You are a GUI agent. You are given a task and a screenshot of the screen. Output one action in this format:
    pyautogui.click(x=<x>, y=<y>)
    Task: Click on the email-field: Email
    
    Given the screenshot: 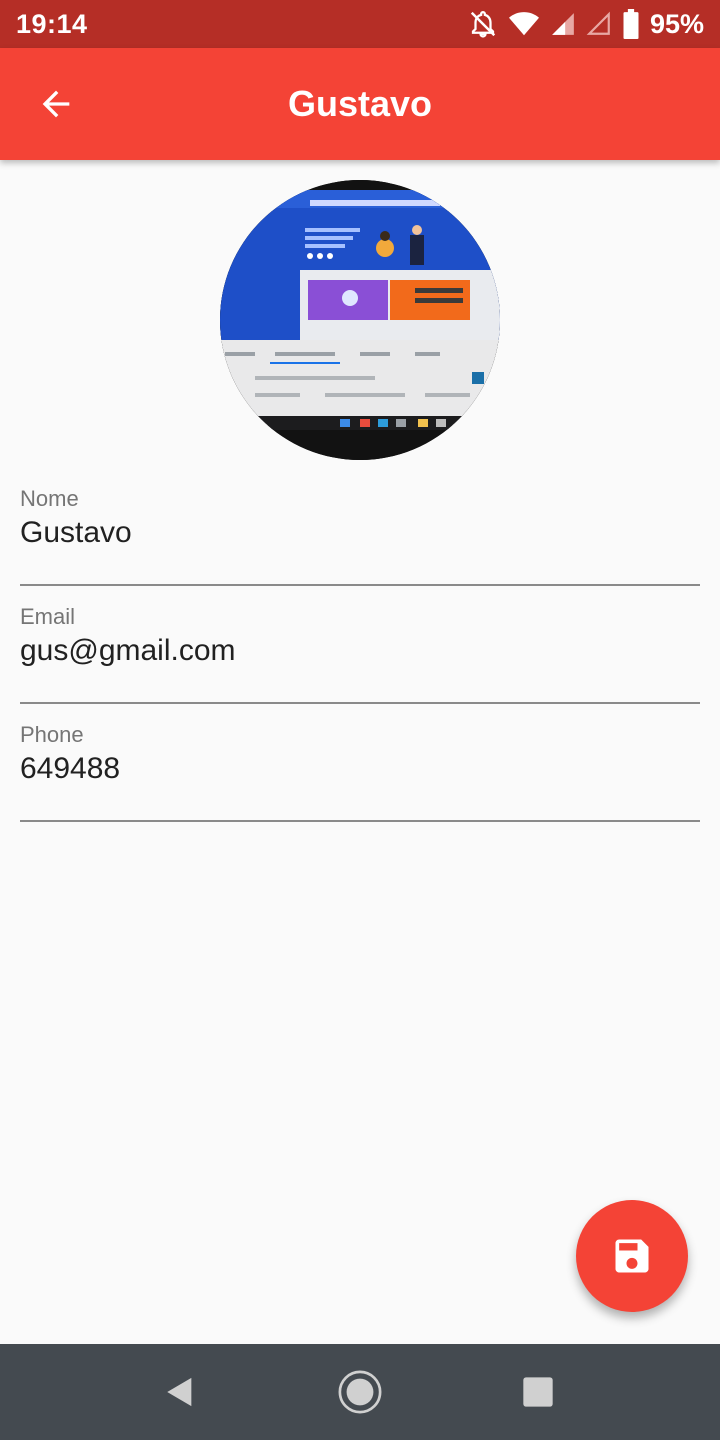 What is the action you would take?
    pyautogui.click(x=360, y=654)
    